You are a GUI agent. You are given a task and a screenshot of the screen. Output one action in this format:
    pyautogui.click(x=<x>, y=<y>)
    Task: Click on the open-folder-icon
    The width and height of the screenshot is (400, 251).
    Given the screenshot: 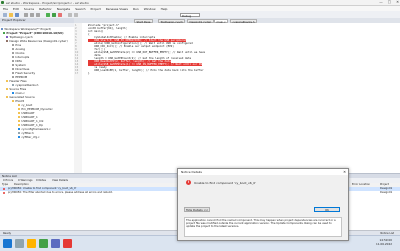 What is the action you would take?
    pyautogui.click(x=11, y=14)
    